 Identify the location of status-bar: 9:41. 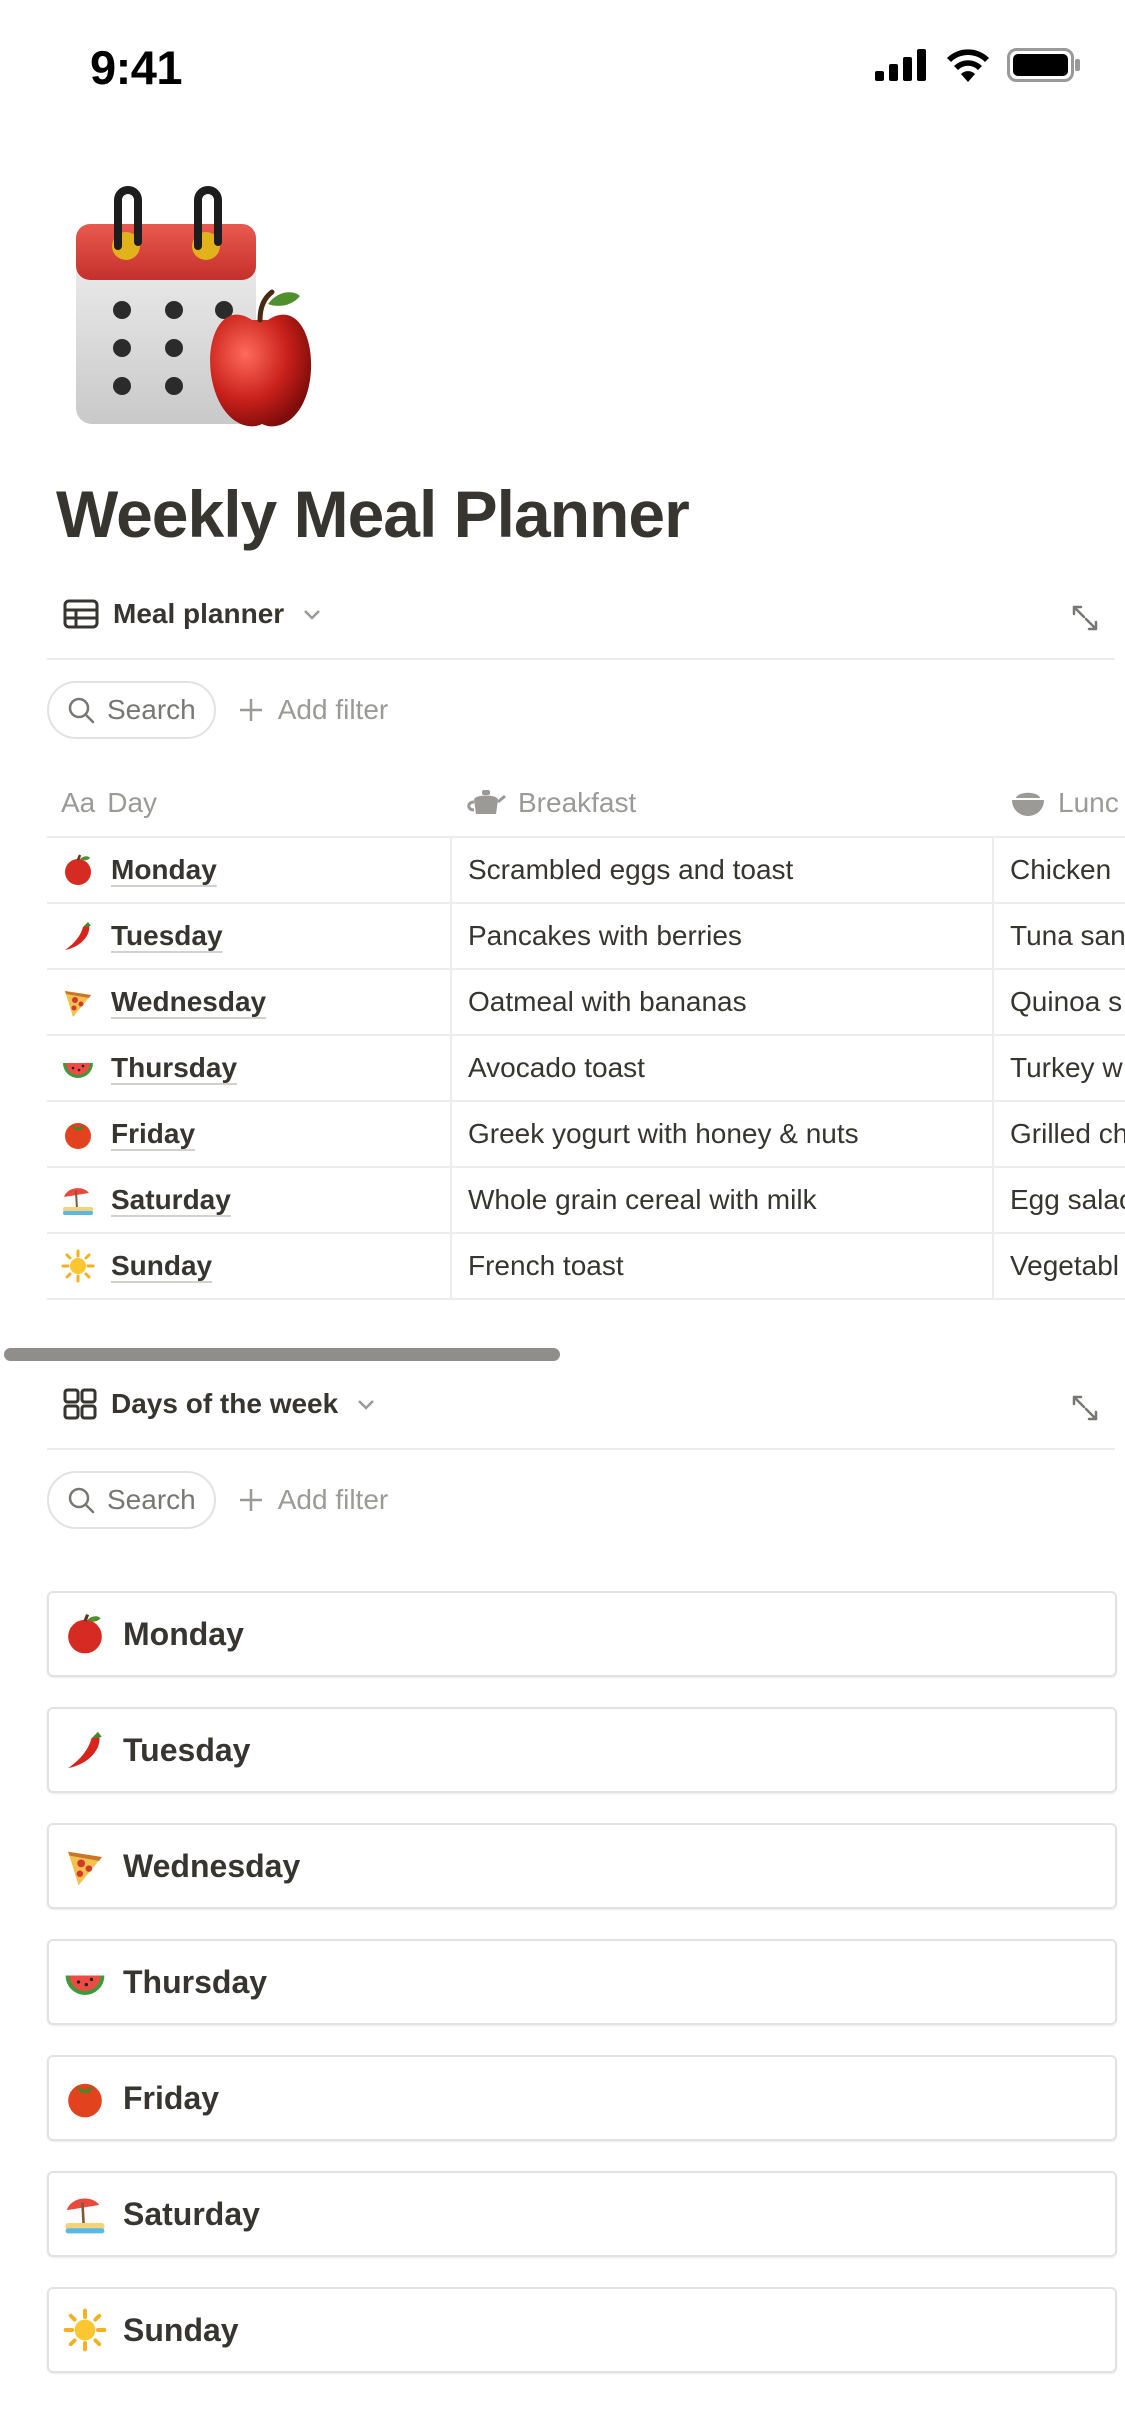
(562, 70).